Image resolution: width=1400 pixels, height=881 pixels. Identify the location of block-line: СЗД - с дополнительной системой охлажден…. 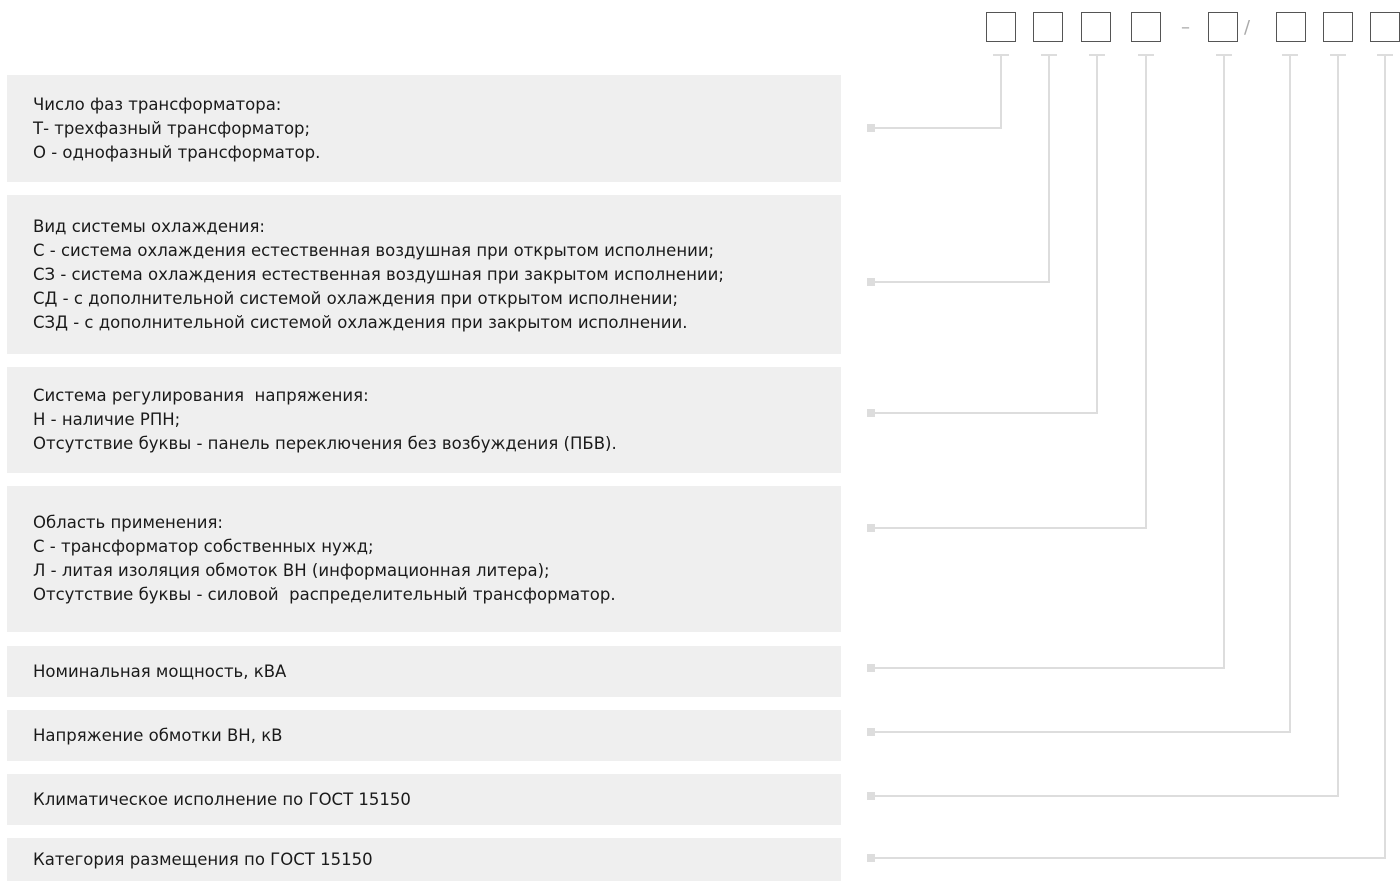
(360, 322).